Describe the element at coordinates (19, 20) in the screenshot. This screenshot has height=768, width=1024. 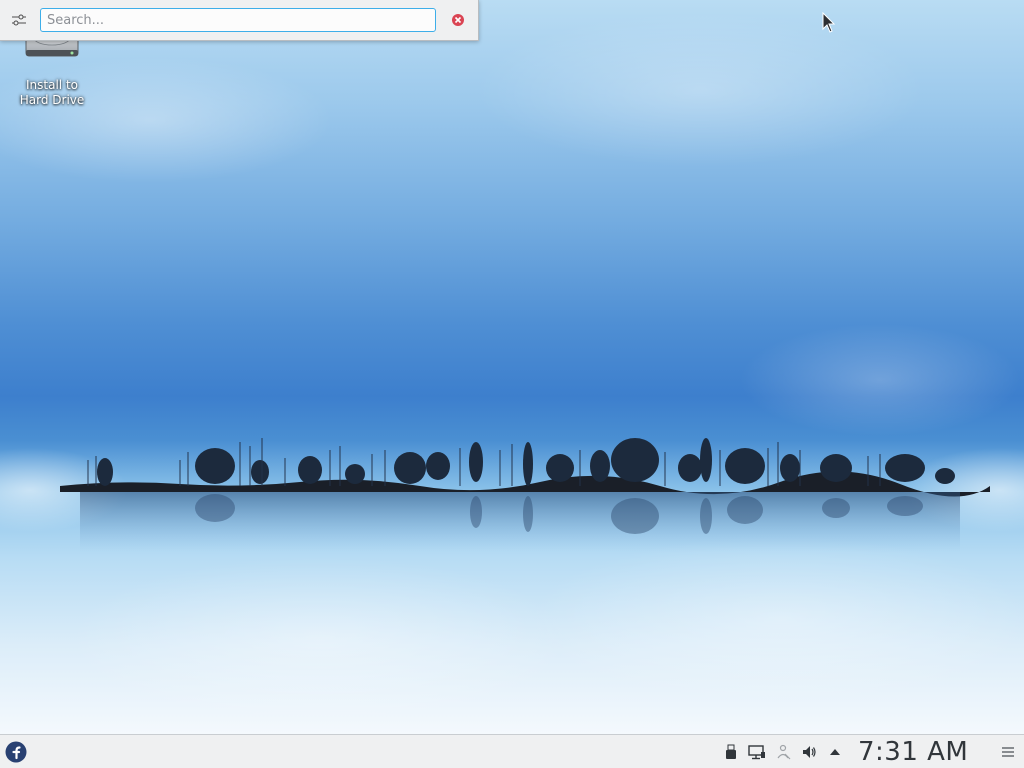
I see `settings-sliders-icon` at that location.